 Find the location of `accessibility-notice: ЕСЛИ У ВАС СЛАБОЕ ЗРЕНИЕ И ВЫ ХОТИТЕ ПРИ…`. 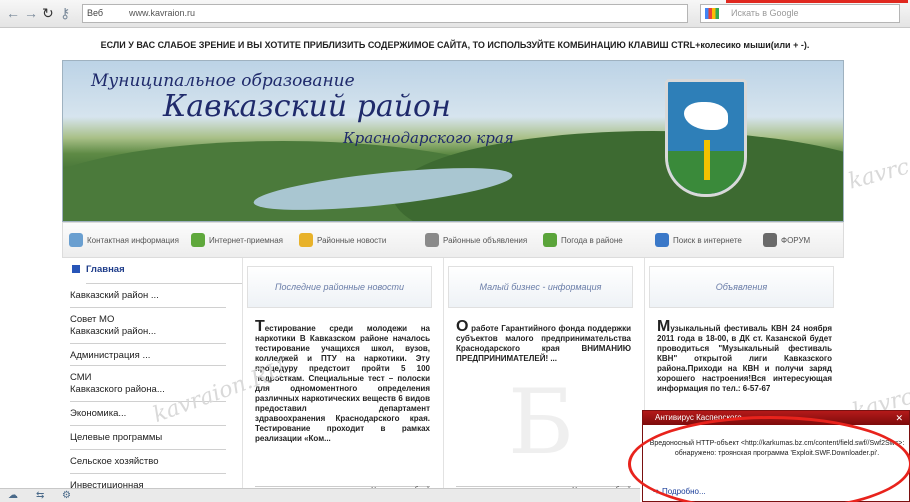

accessibility-notice: ЕСЛИ У ВАС СЛАБОЕ ЗРЕНИЕ И ВЫ ХОТИТЕ ПРИ… is located at coordinates (455, 45).